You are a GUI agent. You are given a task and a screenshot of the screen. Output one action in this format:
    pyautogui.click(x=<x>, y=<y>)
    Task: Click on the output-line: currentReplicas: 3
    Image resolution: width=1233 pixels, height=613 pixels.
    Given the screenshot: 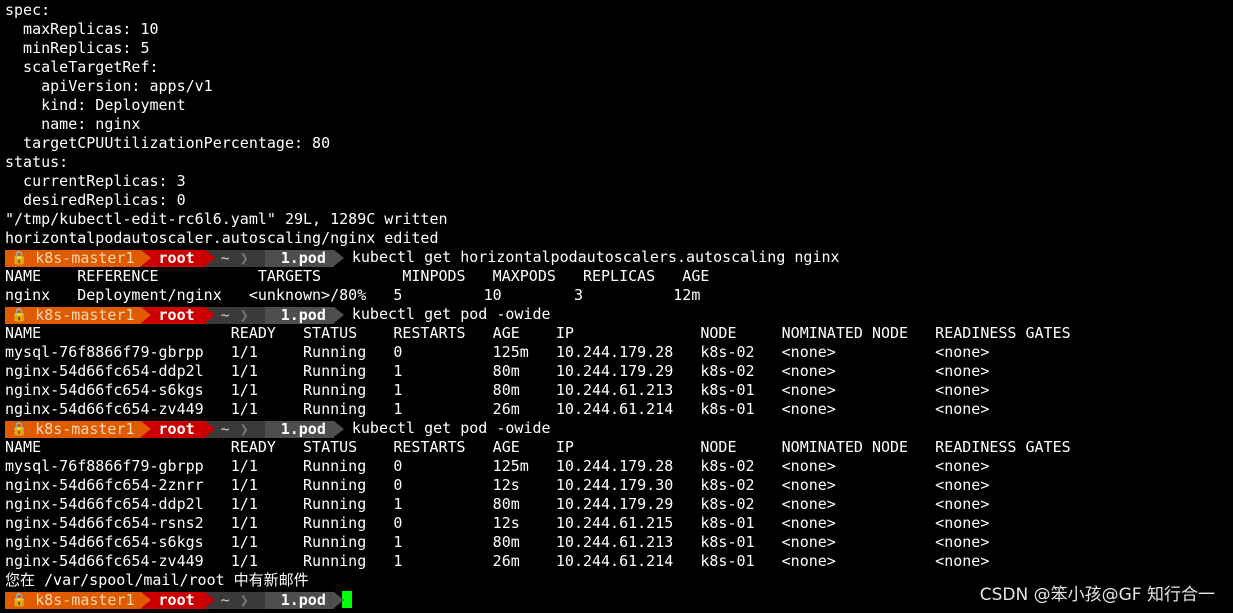 What is the action you would take?
    pyautogui.click(x=95, y=181)
    